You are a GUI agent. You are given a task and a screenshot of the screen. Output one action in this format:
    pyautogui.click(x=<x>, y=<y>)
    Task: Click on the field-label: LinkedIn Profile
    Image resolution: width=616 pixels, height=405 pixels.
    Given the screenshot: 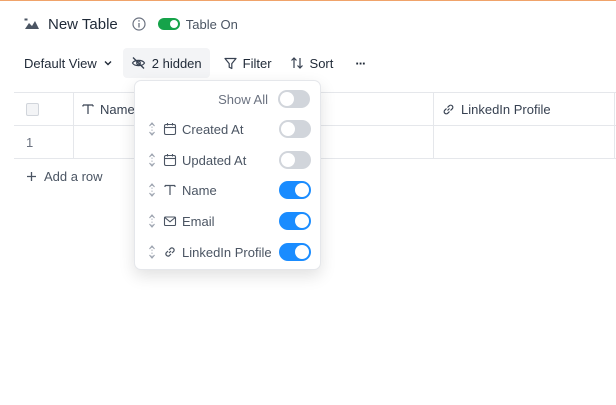 What is the action you would take?
    pyautogui.click(x=227, y=252)
    